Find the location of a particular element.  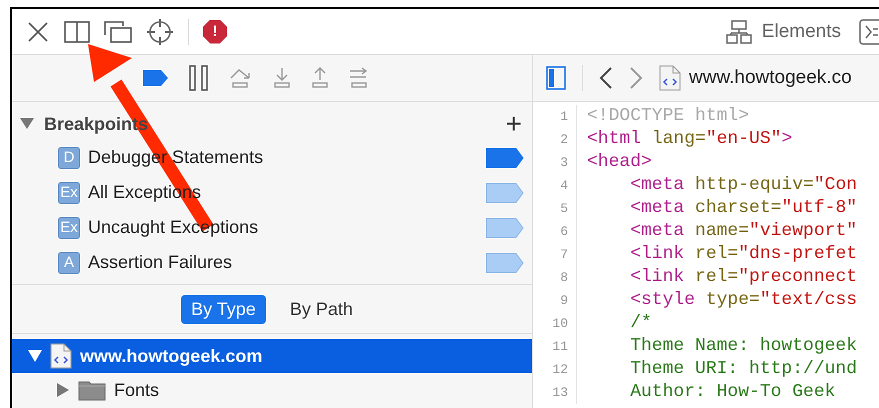

code-line: <link rel="dns-prefet is located at coordinates (743, 254).